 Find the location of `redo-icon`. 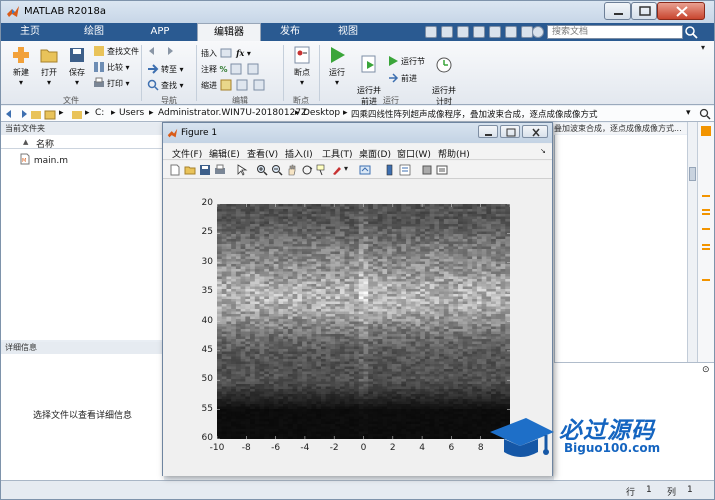

redo-icon is located at coordinates (511, 32).